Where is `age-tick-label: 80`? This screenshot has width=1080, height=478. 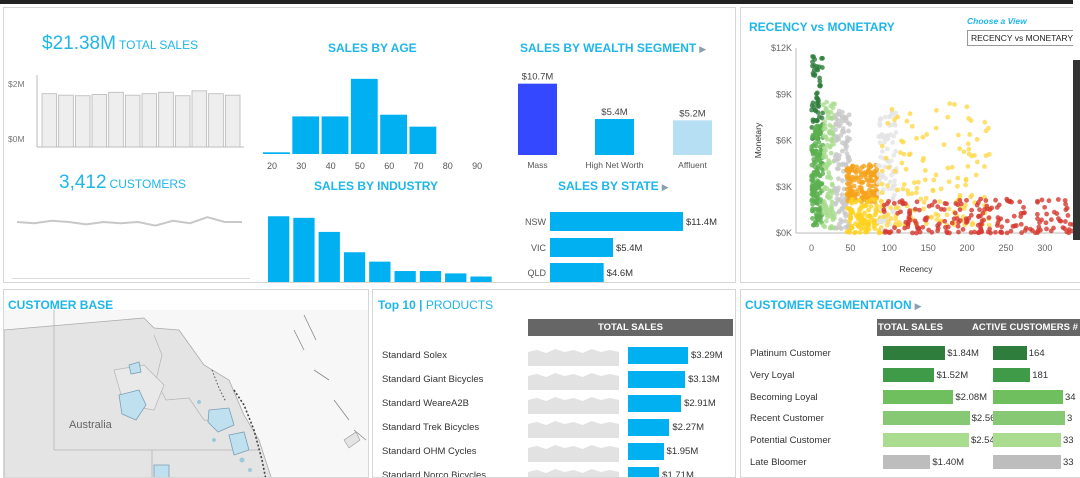 age-tick-label: 80 is located at coordinates (448, 165).